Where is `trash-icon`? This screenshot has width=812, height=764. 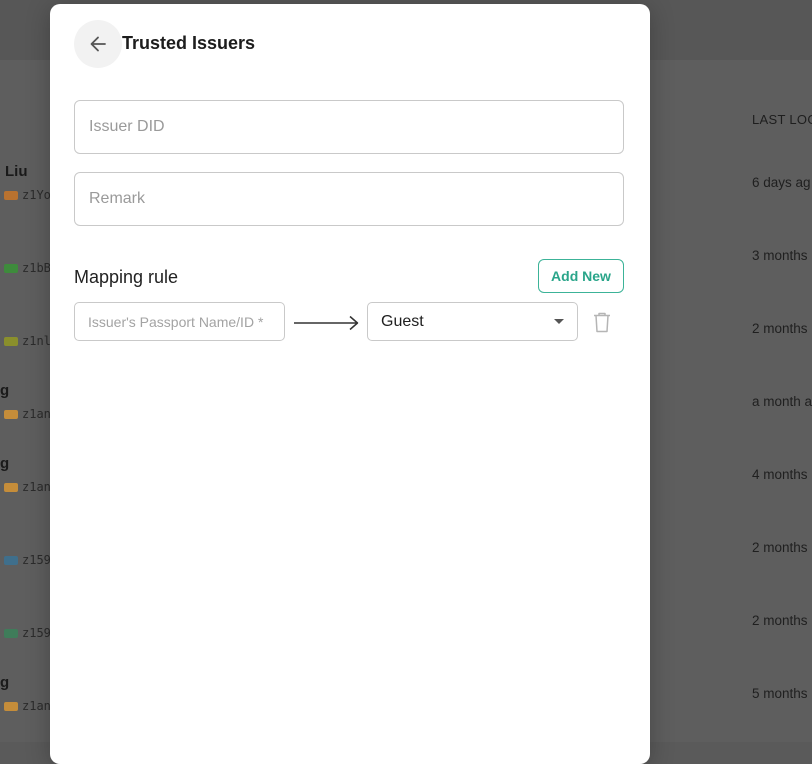
trash-icon is located at coordinates (602, 322).